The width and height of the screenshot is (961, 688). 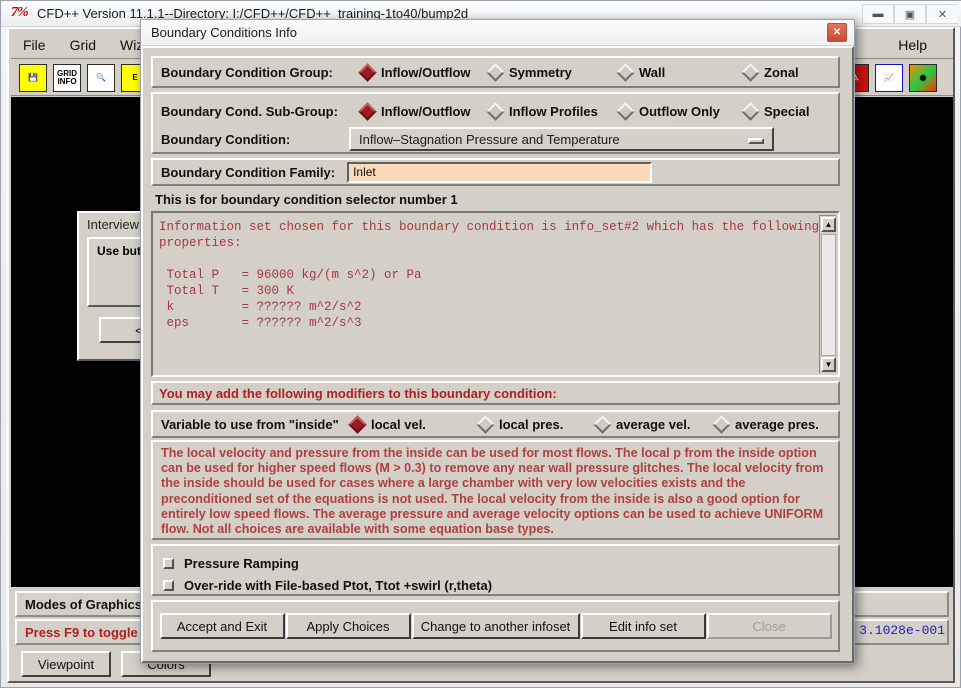 I want to click on info-scrollbar: ▲ ▼, so click(x=827, y=294).